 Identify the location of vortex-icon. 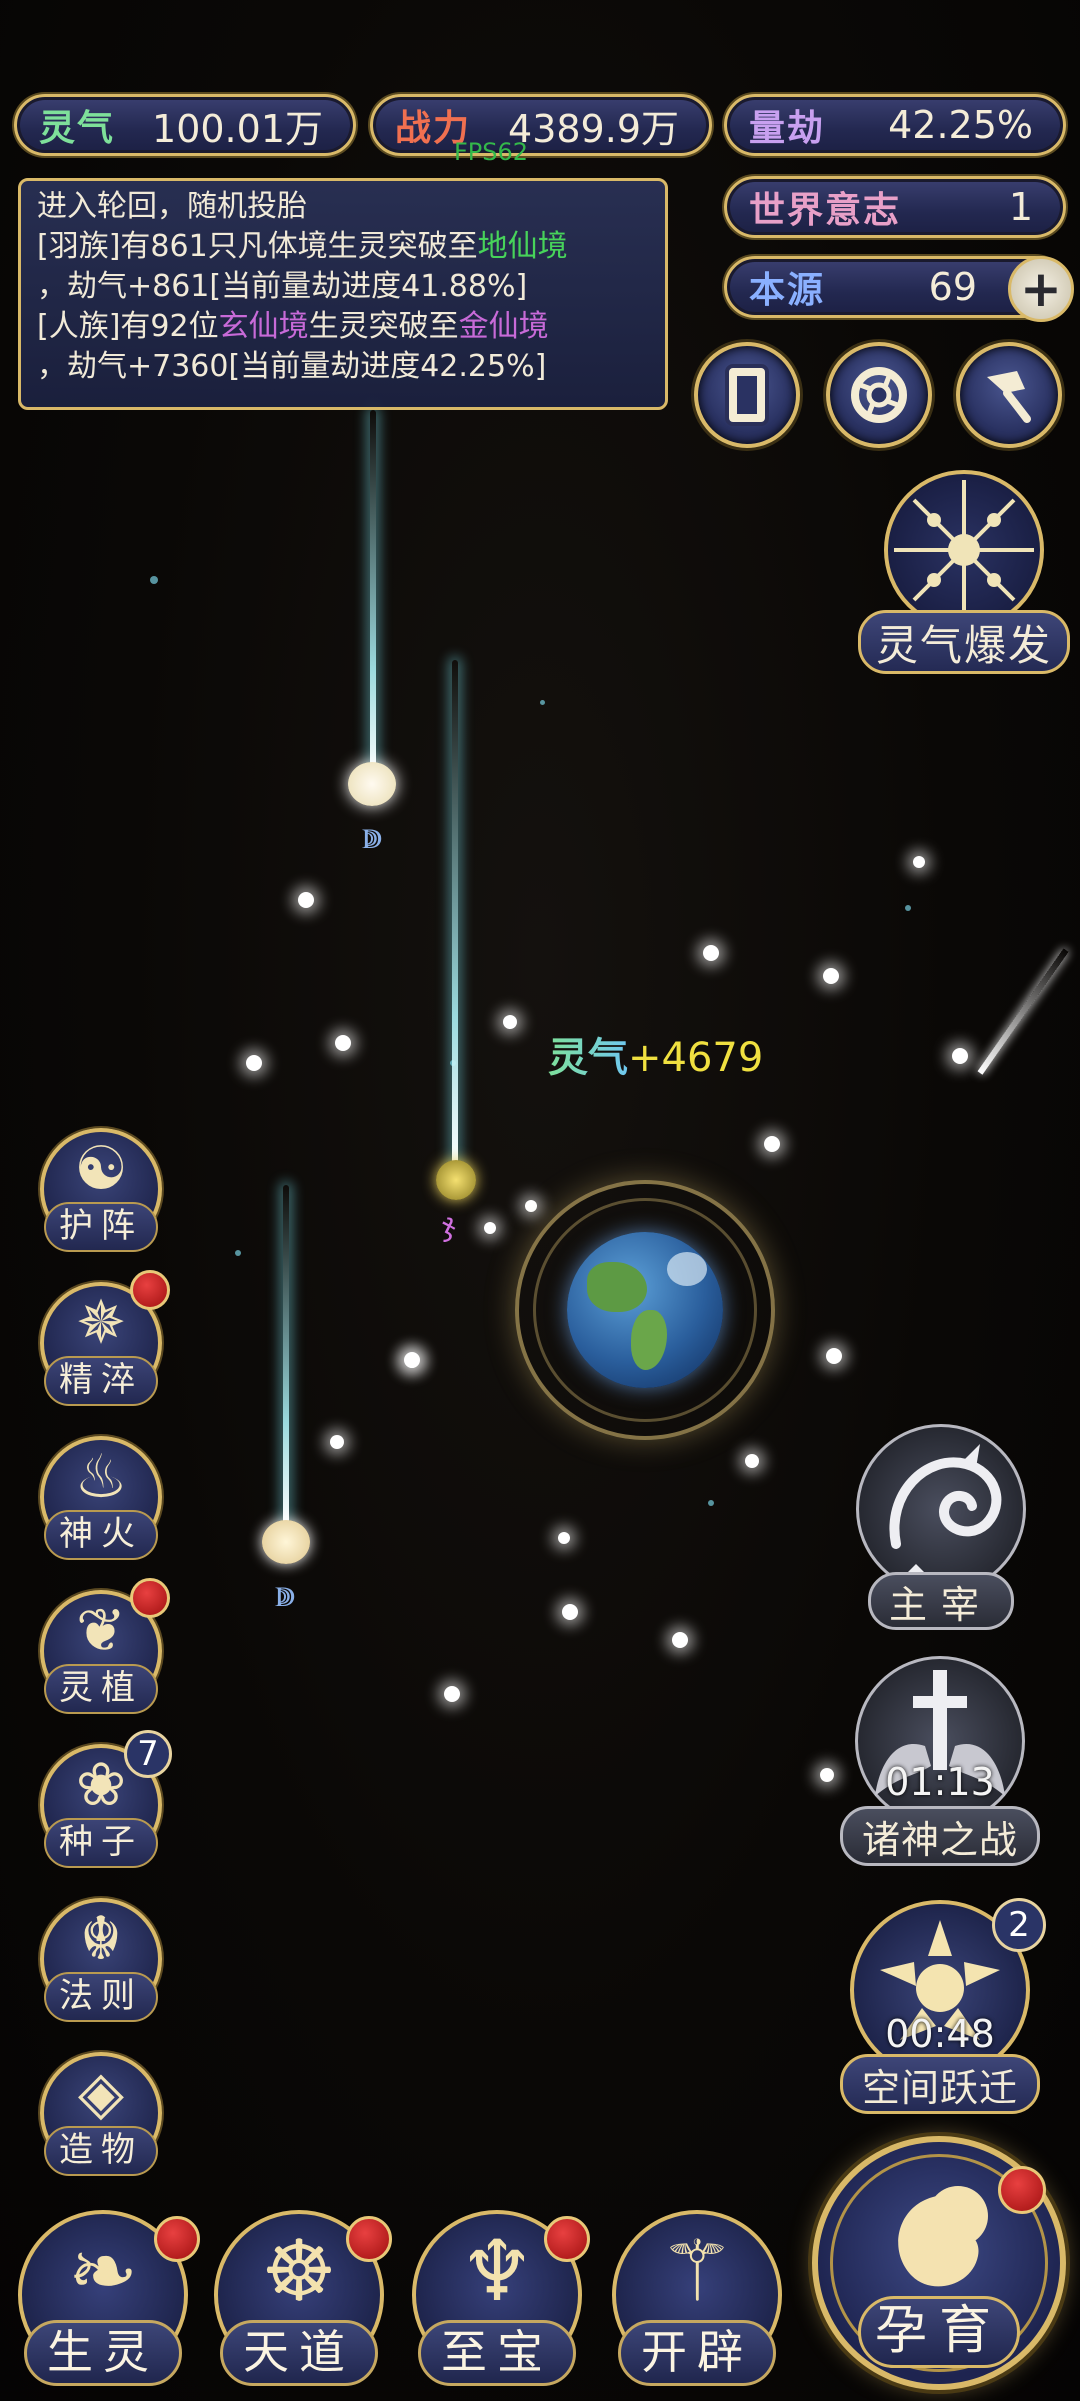
(879, 395).